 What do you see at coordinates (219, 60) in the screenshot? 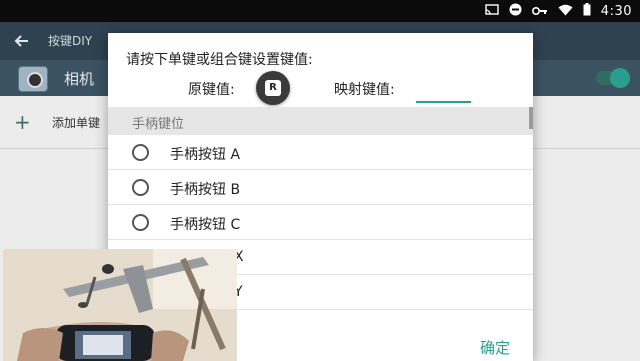
I see `dialog-prompt: 请按下单键或组合键设置键值:` at bounding box center [219, 60].